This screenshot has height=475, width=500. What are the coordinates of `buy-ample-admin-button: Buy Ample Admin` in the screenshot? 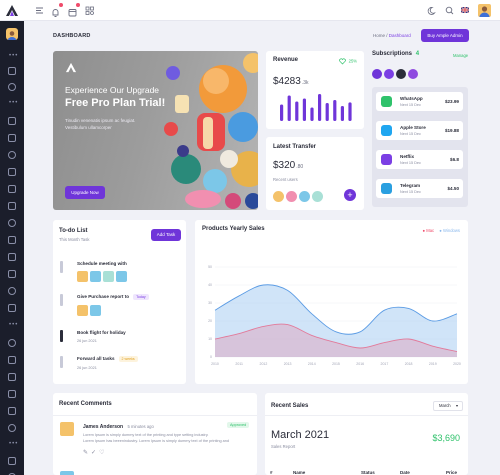 It's located at (445, 35).